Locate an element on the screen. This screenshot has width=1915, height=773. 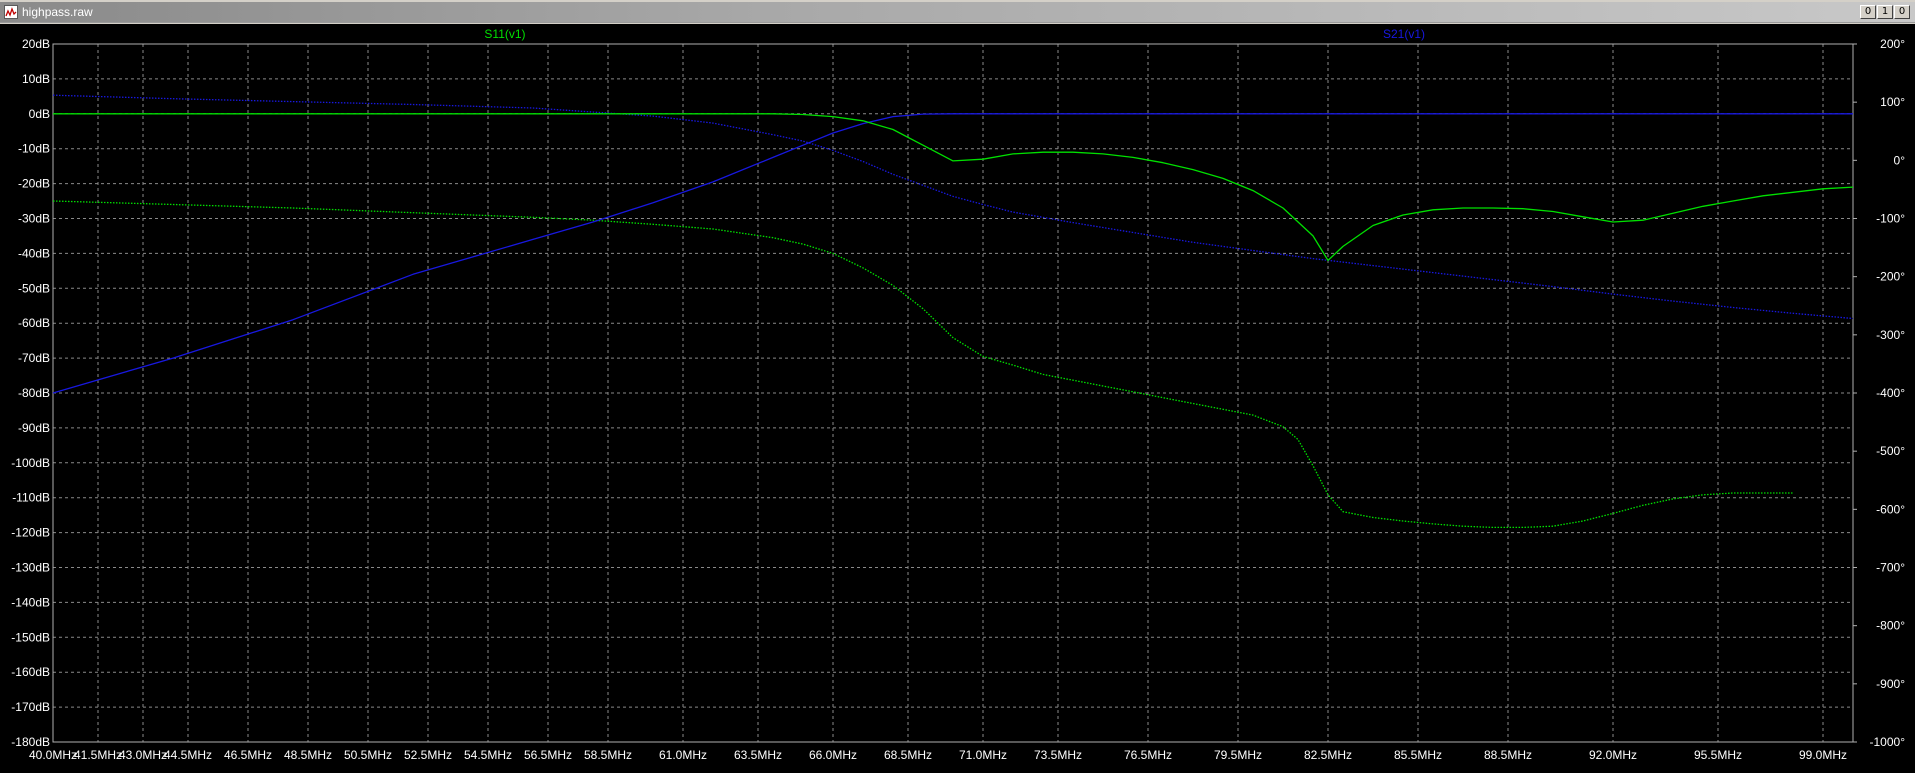
y-right-tick-label: -900° is located at coordinates (1890, 684).